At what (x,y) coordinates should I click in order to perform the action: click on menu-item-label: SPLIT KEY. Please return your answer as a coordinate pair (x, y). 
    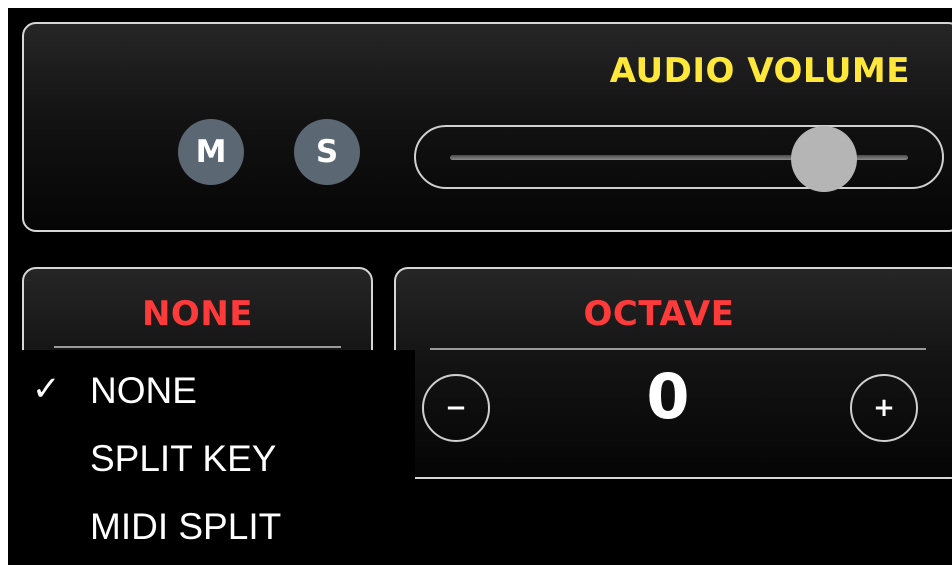
    Looking at the image, I should click on (183, 458).